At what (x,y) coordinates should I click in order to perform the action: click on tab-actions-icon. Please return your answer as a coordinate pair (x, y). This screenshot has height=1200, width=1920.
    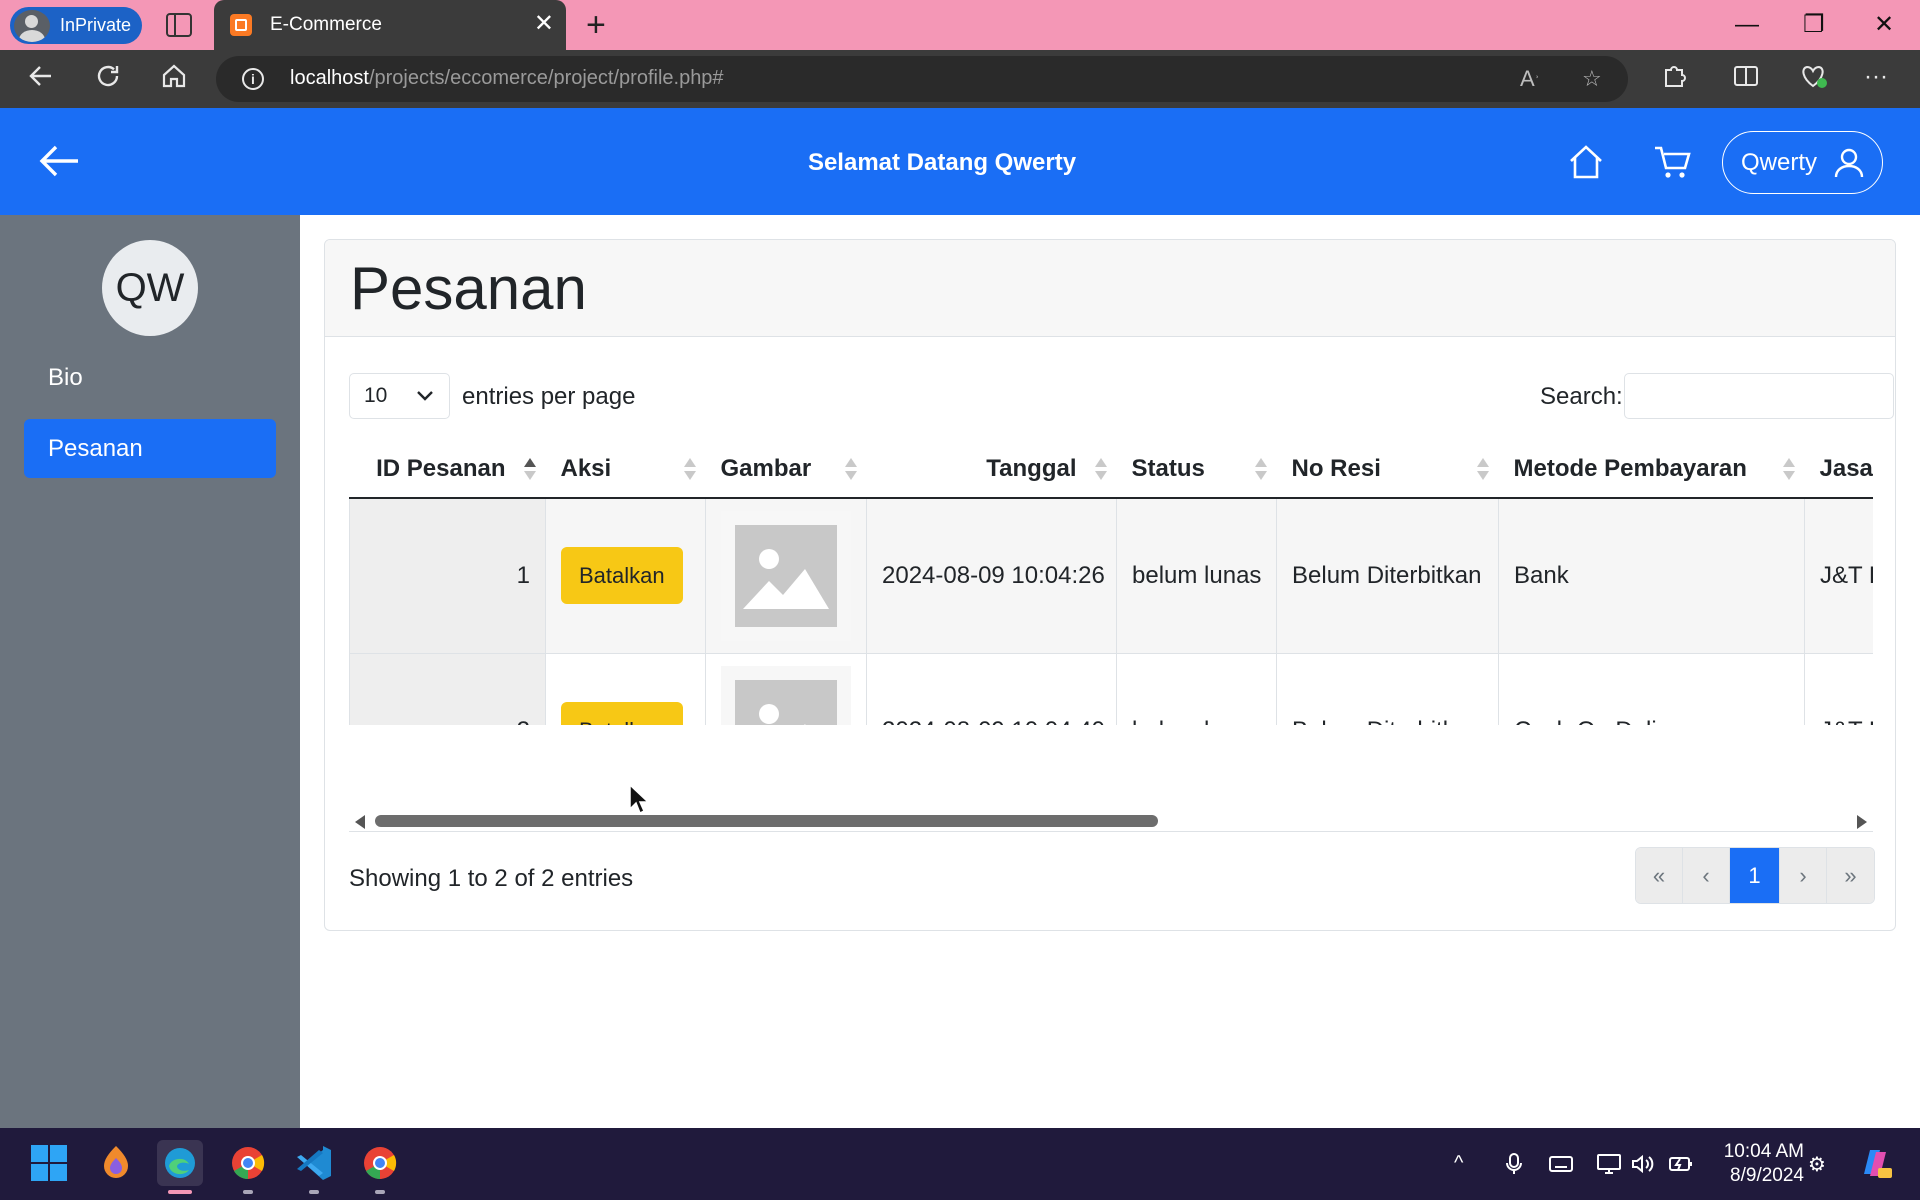
    Looking at the image, I should click on (179, 25).